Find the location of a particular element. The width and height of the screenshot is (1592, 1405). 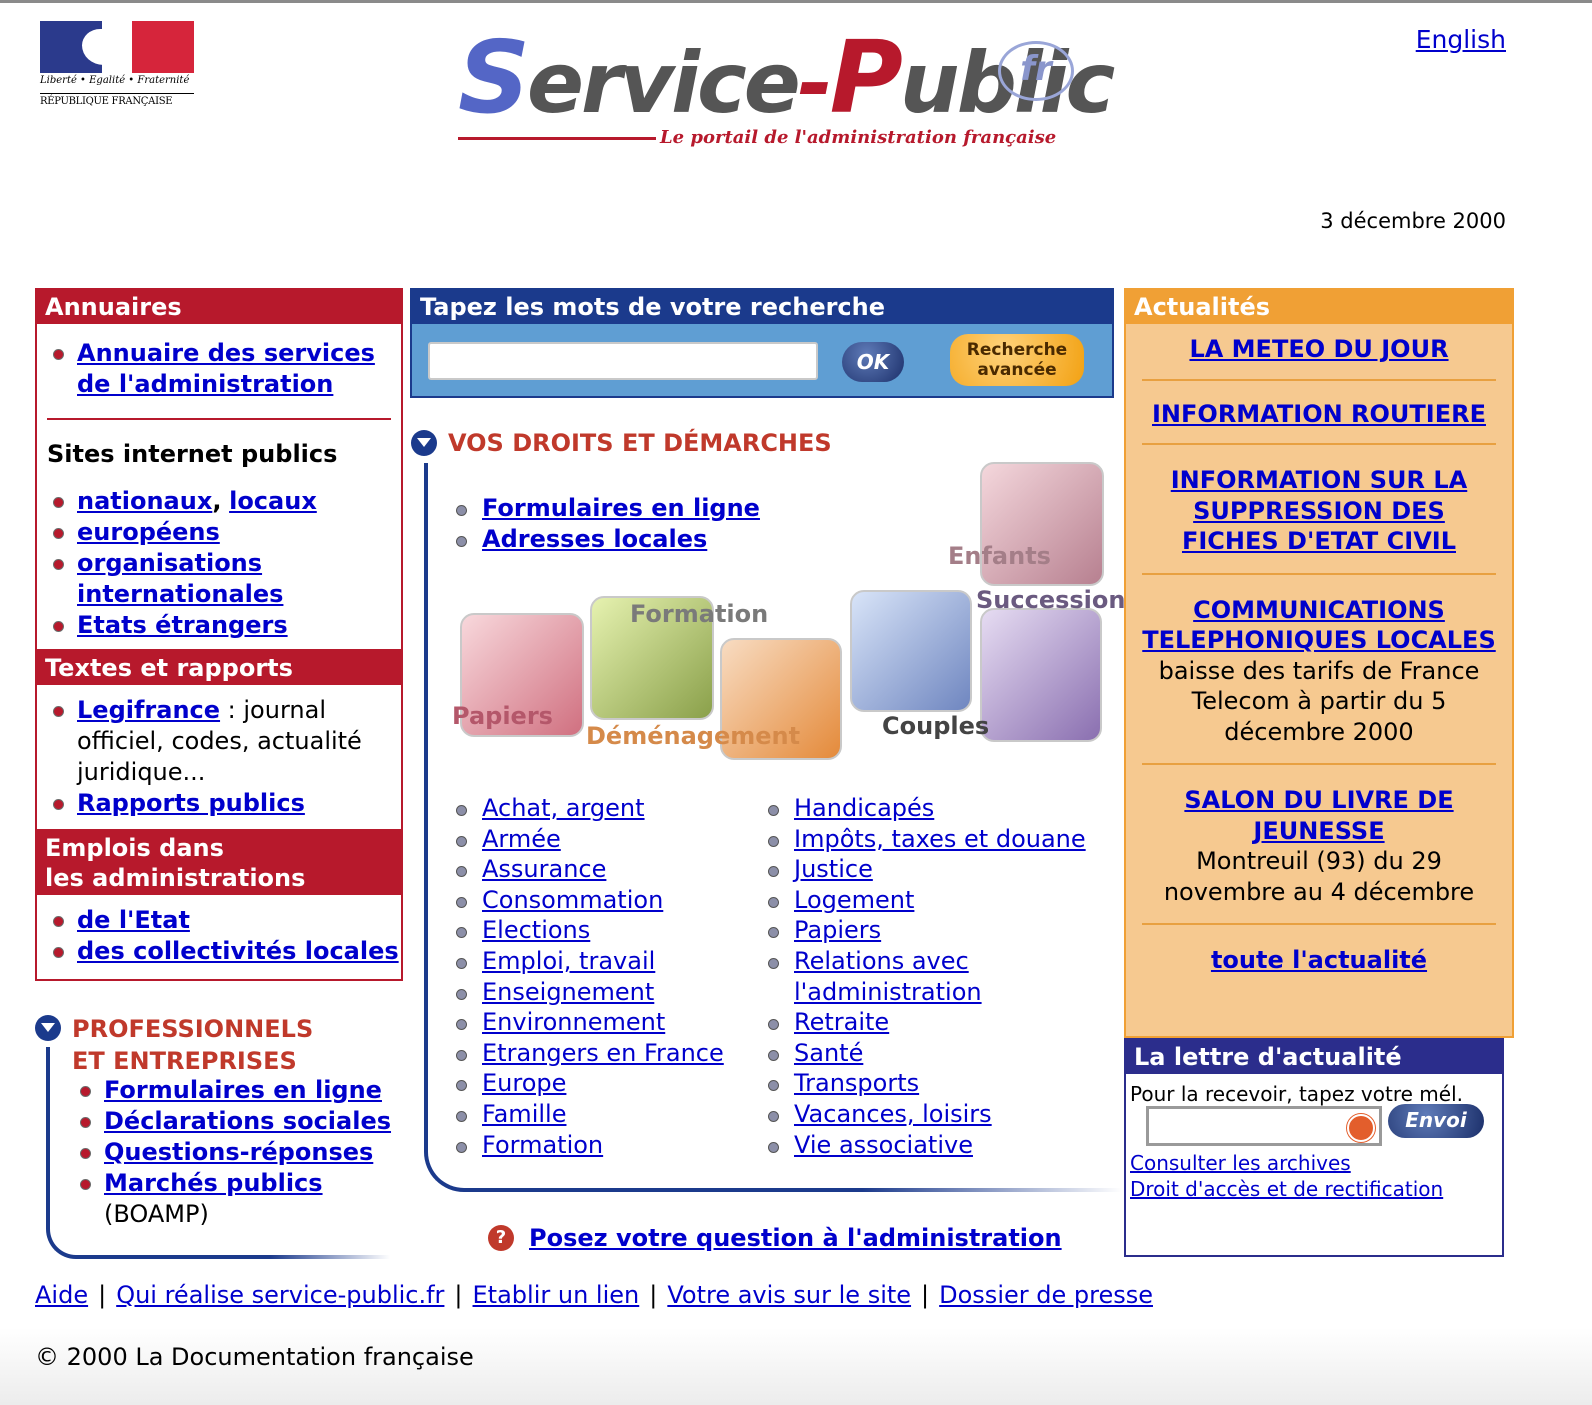

droits-link: Consommation is located at coordinates (572, 900).